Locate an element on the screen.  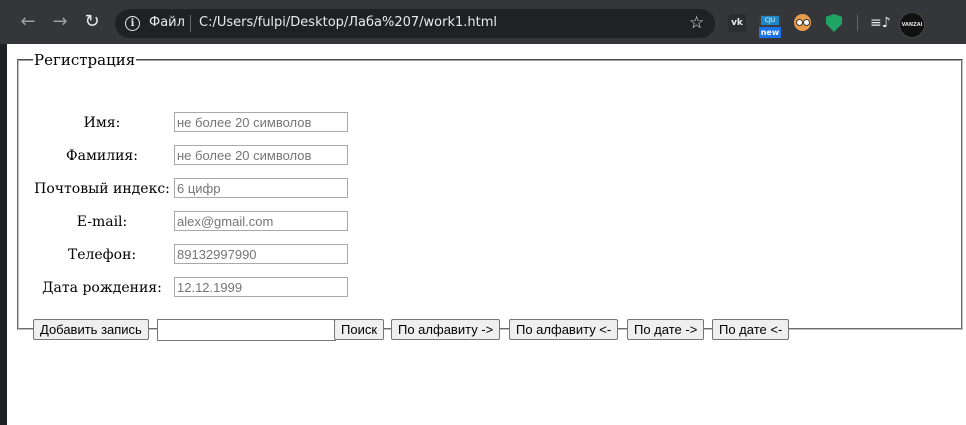
shield-extension-icon is located at coordinates (834, 23).